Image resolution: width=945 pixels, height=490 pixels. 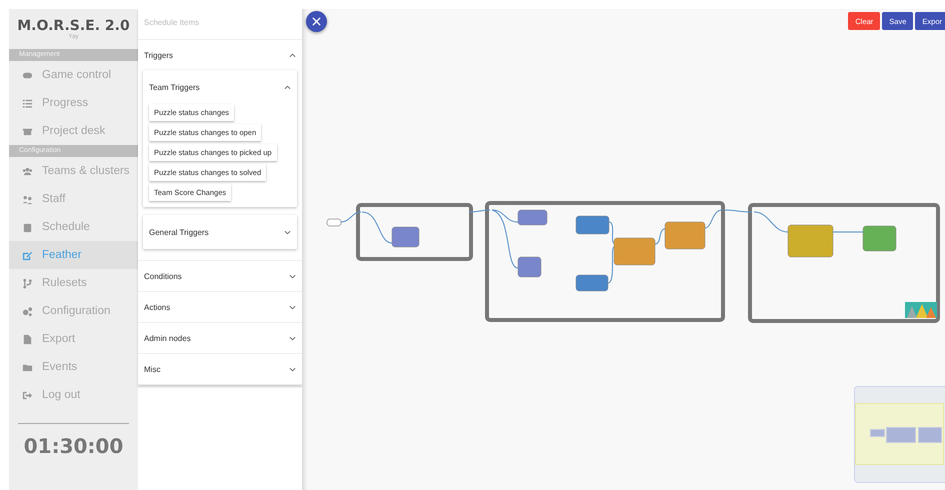 I want to click on accordion-header: Triggers, so click(x=220, y=55).